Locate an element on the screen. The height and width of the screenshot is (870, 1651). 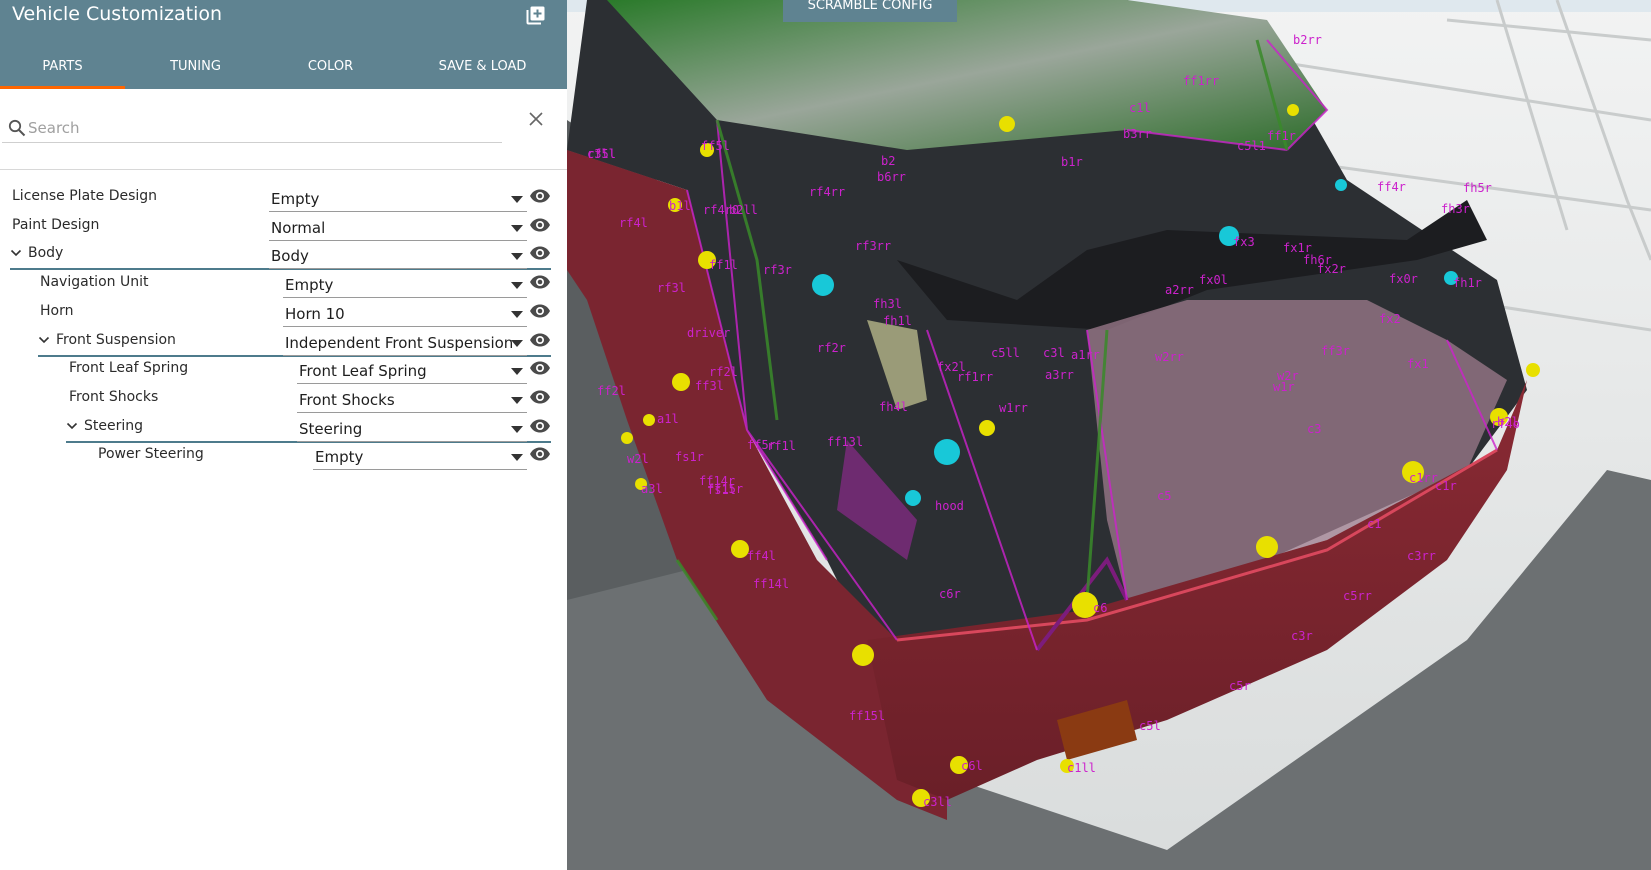
part-select: Front Shocks is located at coordinates (412, 400).